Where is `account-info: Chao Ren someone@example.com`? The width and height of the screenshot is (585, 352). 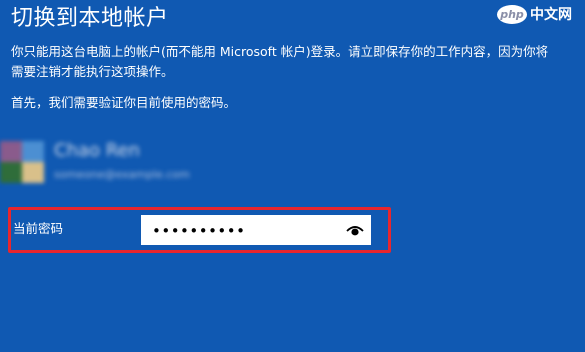
account-info: Chao Ren someone@example.com is located at coordinates (115, 163).